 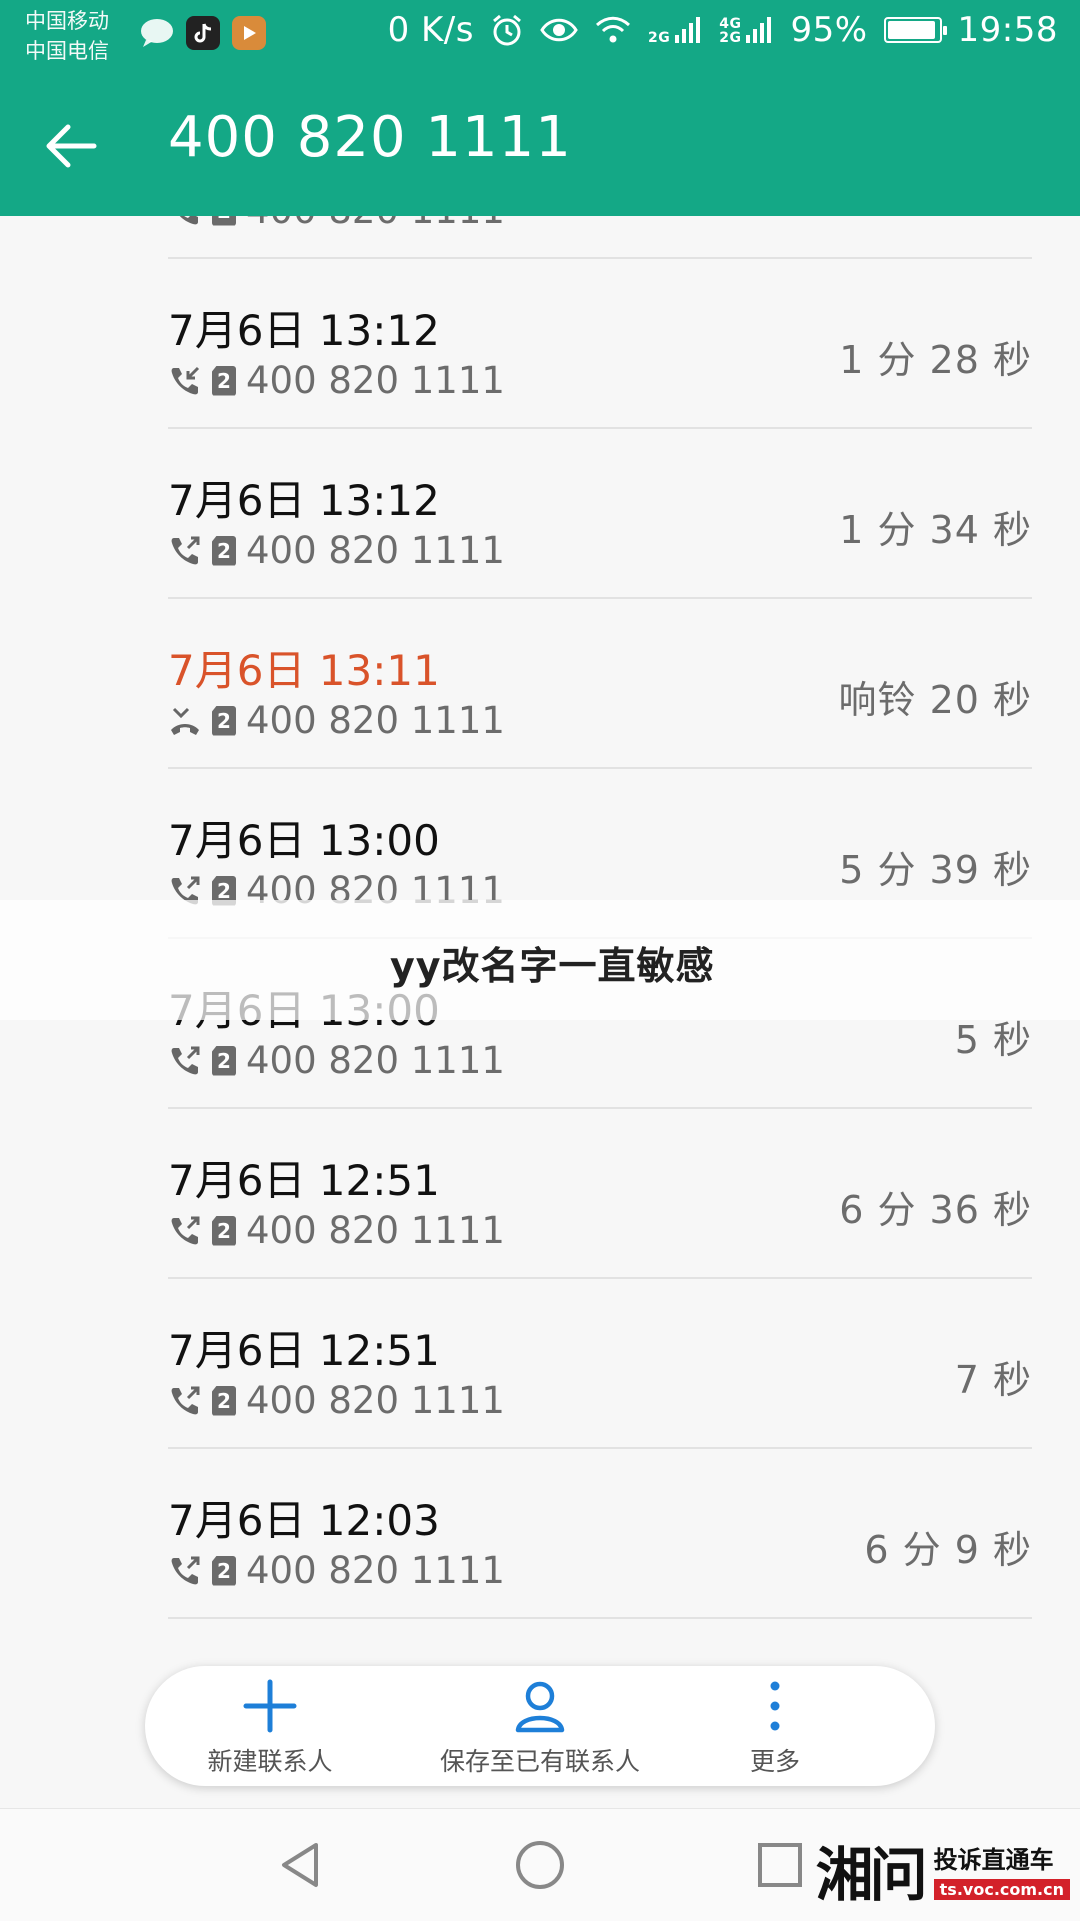 I want to click on site-logo: 湘问 投诉直通车 ts.voc.com.cn, so click(x=943, y=1870).